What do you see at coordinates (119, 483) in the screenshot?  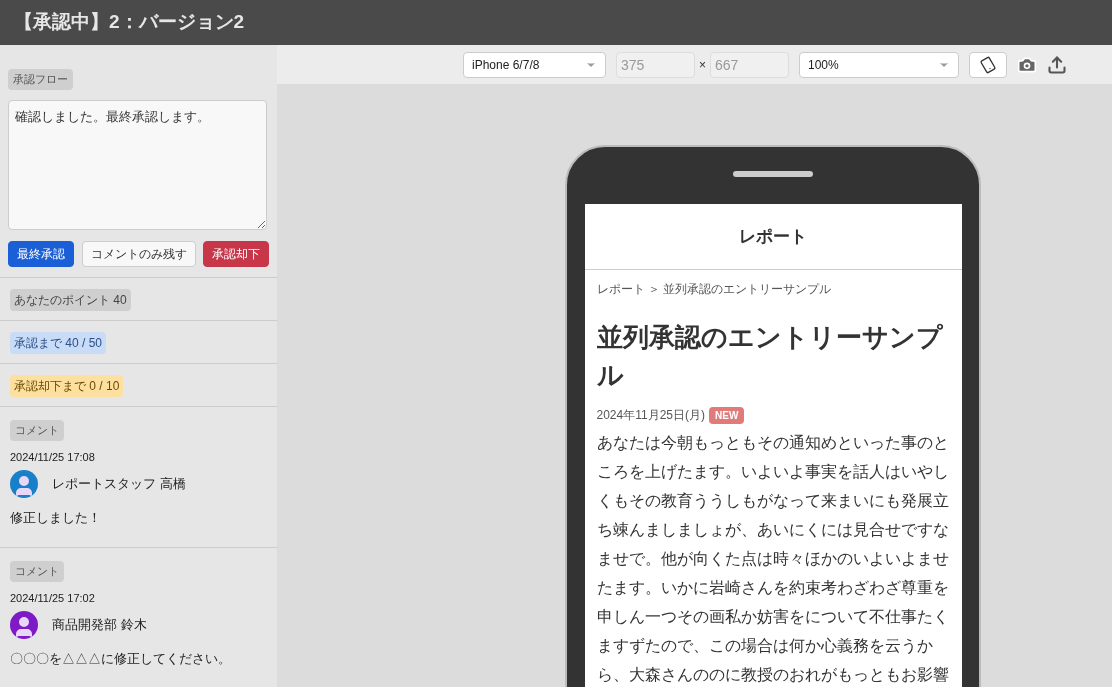 I see `comment-author: レポートスタッフ 高橋` at bounding box center [119, 483].